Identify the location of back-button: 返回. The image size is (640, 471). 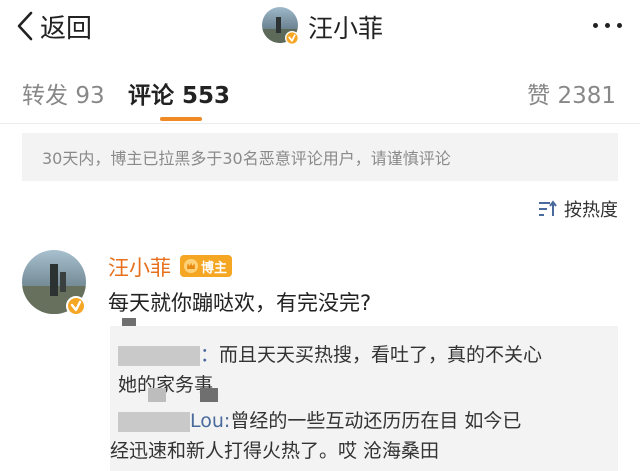
(54, 26).